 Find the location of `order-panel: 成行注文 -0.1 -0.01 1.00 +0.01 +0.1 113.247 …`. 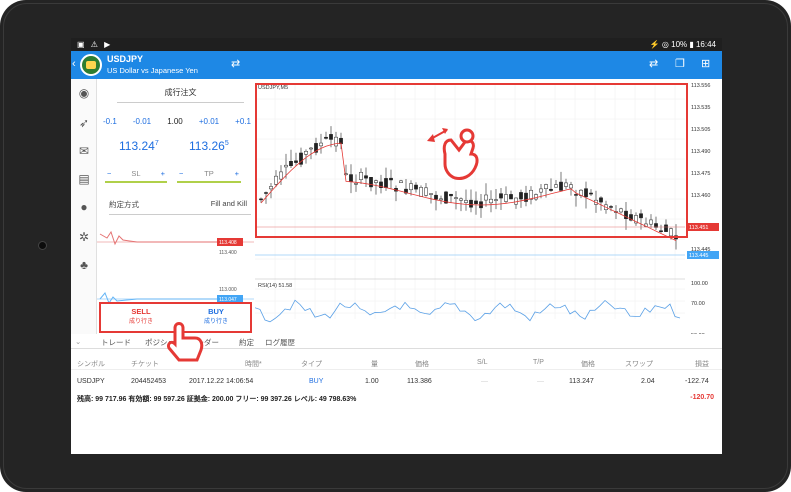

order-panel: 成行注文 -0.1 -0.01 1.00 +0.01 +0.1 113.247 … is located at coordinates (175, 206).